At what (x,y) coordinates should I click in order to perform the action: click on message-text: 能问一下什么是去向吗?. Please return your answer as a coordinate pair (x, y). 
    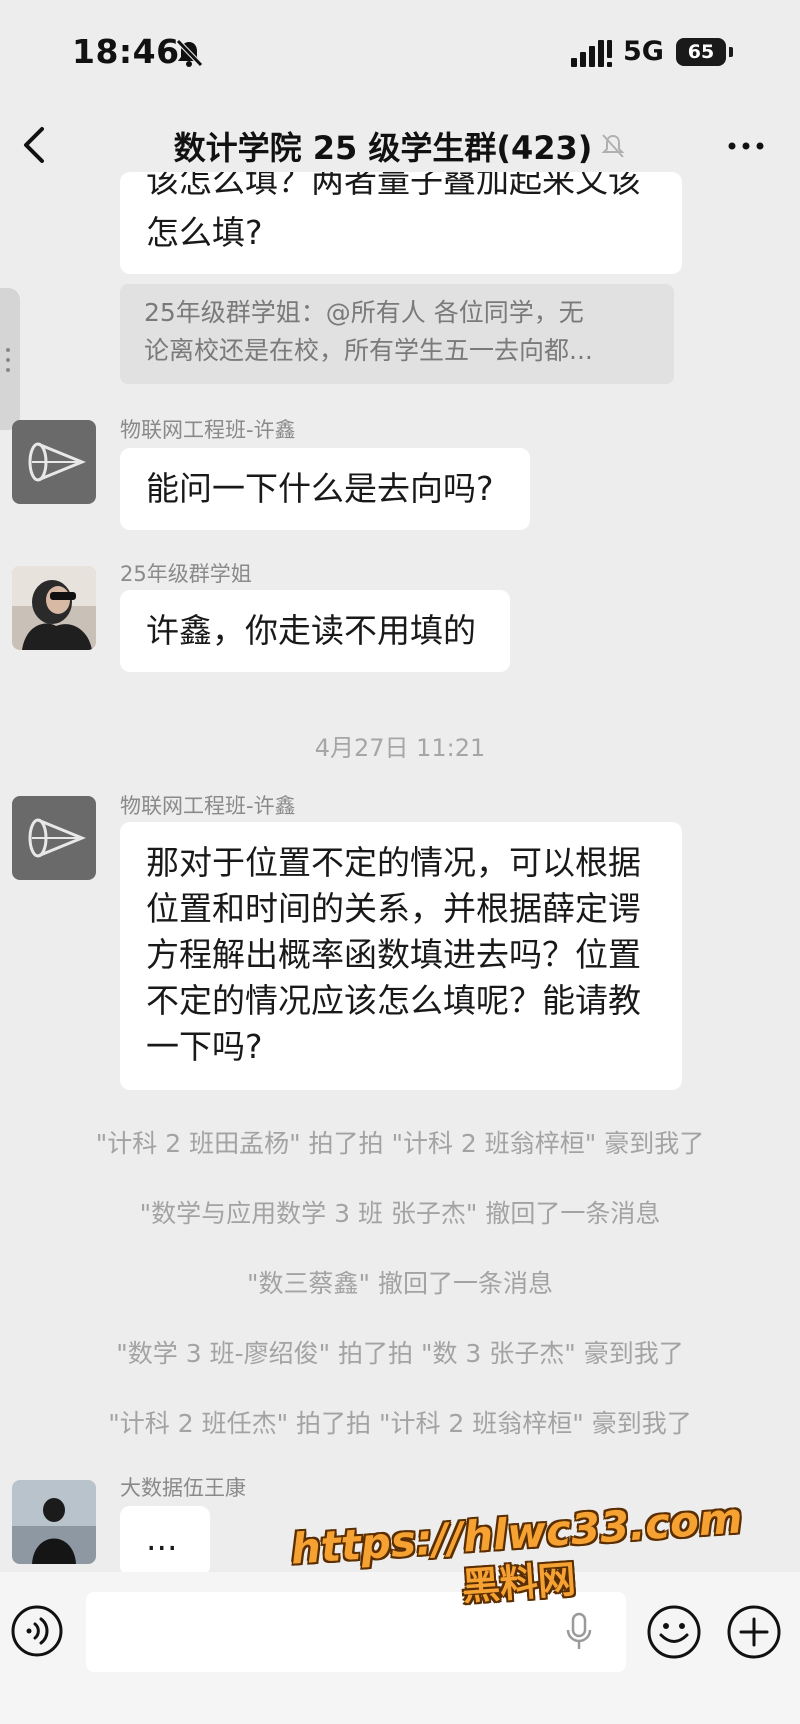
    Looking at the image, I should click on (320, 488).